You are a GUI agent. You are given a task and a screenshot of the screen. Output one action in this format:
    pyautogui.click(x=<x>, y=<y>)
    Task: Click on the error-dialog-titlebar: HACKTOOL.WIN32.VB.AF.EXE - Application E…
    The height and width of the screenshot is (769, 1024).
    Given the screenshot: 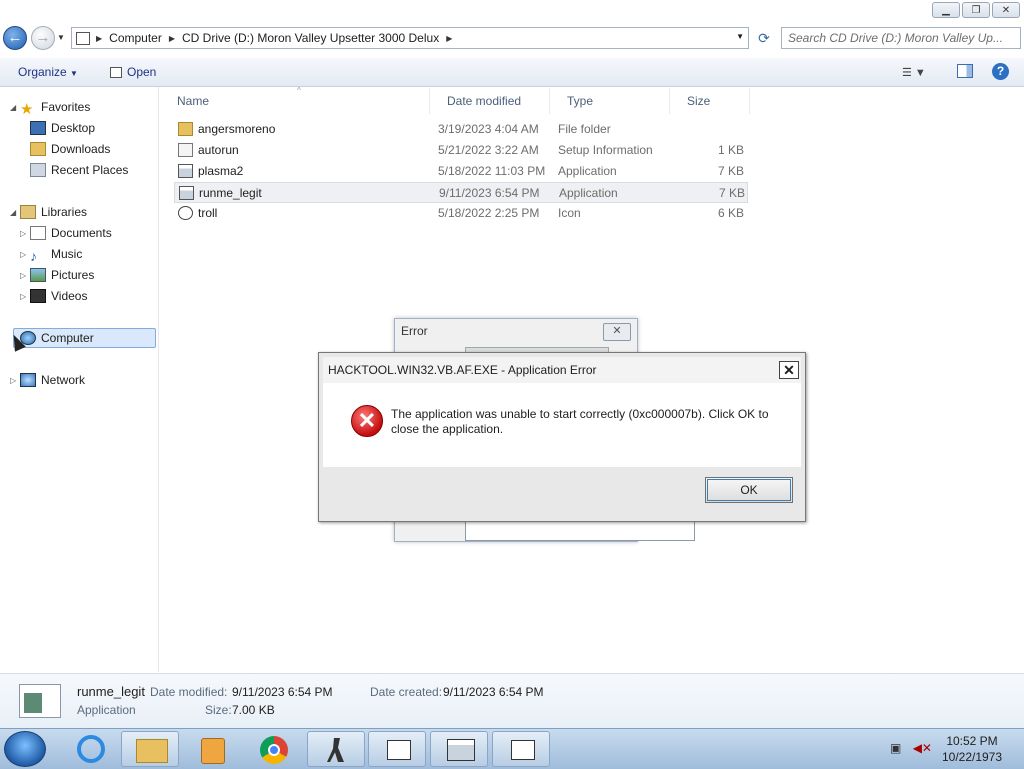 What is the action you would take?
    pyautogui.click(x=562, y=370)
    